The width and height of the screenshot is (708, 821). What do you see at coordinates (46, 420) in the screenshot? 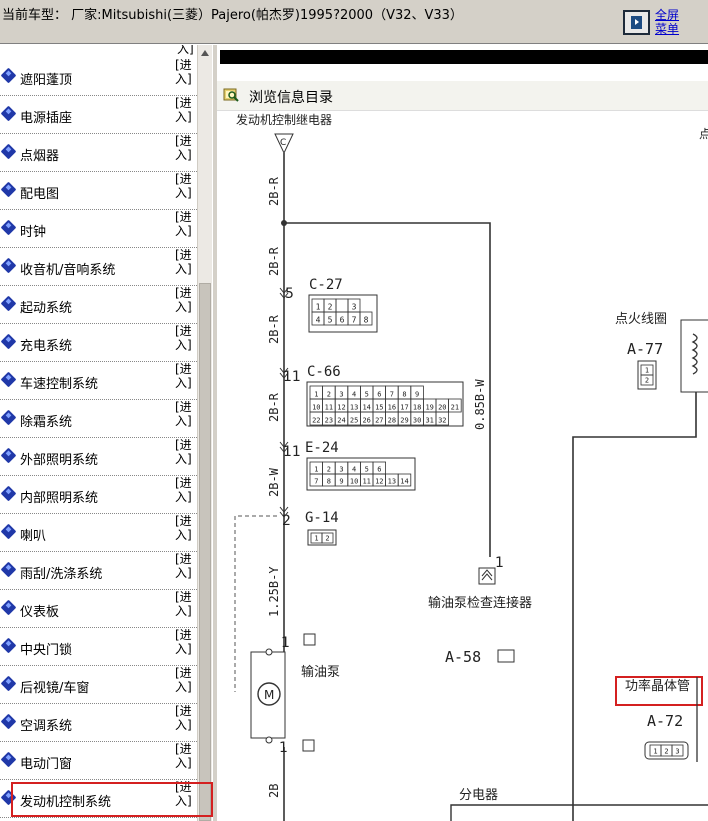
I see `menu-item-label: 除霜系统` at bounding box center [46, 420].